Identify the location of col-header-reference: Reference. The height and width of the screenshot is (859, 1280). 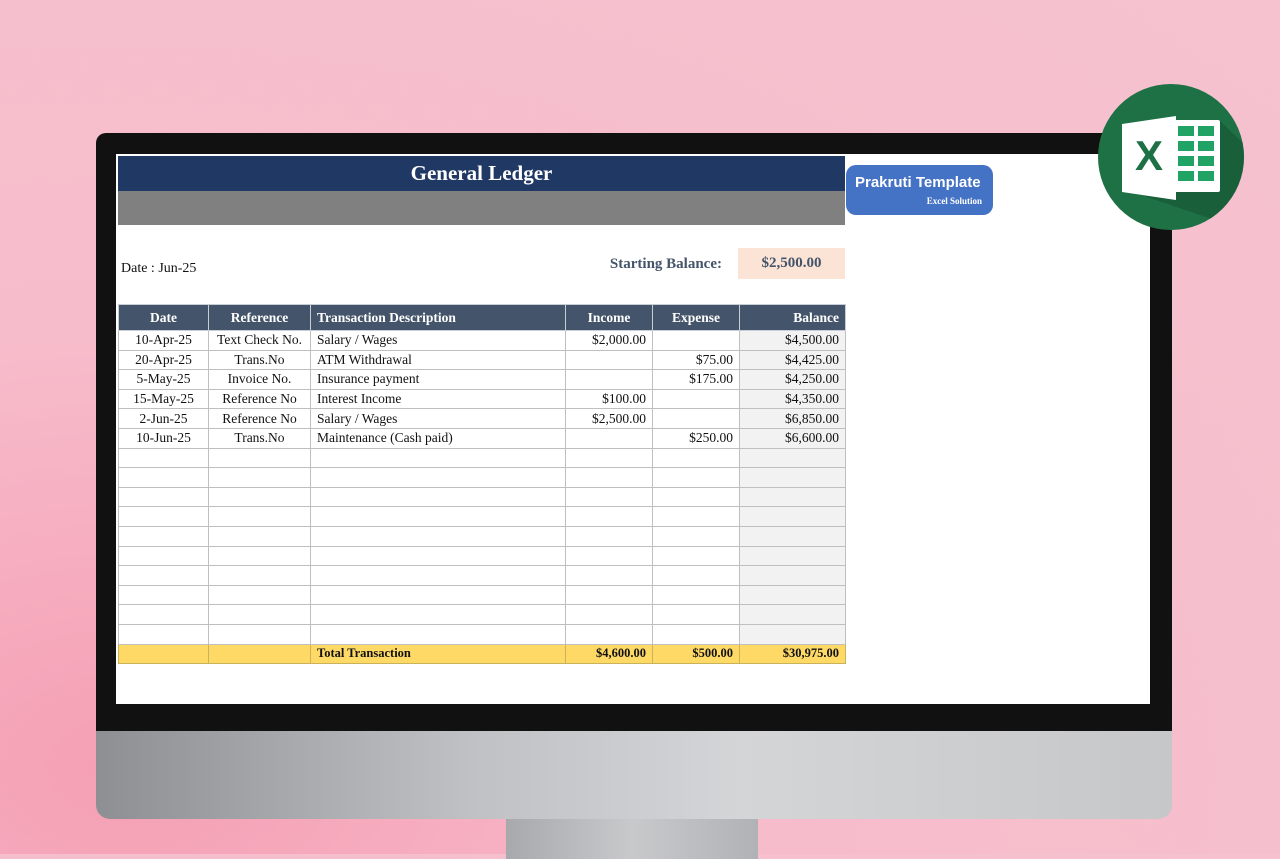
(259, 317).